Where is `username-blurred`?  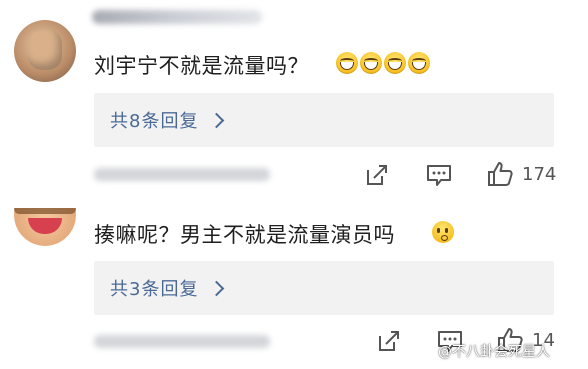
username-blurred is located at coordinates (177, 17).